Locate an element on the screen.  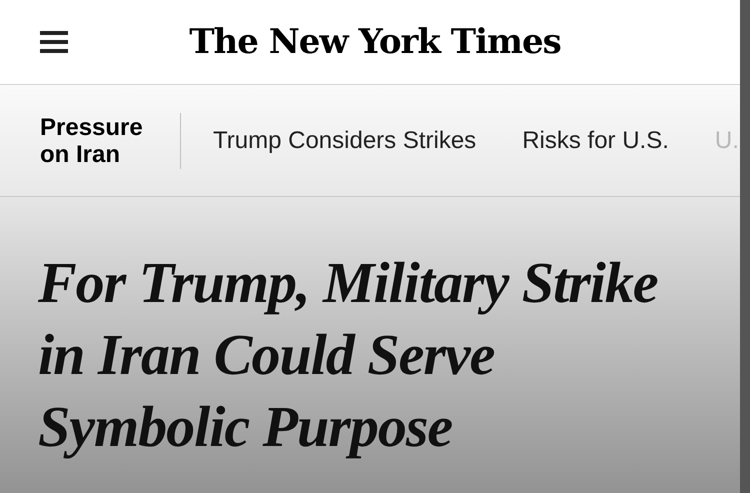
topic-title: Pressure on Iran is located at coordinates (96, 141).